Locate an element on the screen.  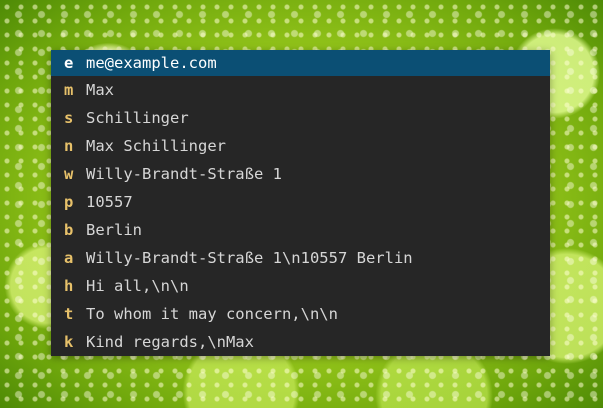
menu-item-postcode: p 10557 is located at coordinates (300, 202).